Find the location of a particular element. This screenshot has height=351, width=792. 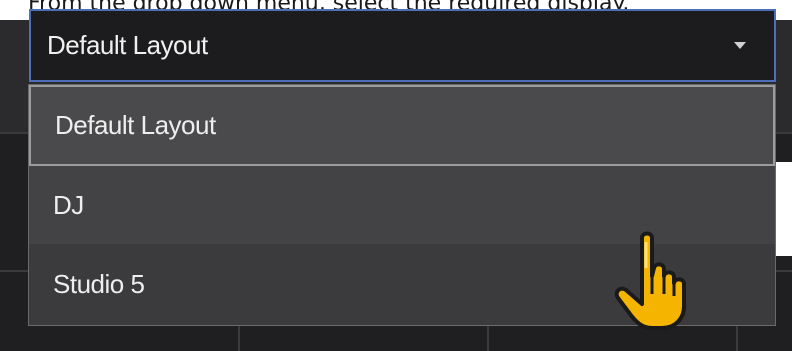

layout-select-value: Default Layout is located at coordinates (127, 45).